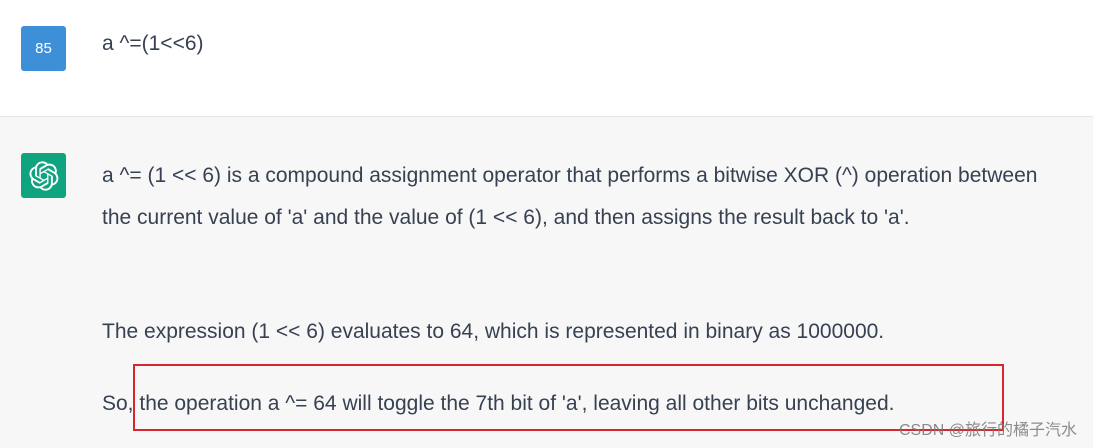 The image size is (1093, 448). What do you see at coordinates (43, 175) in the screenshot?
I see `openai-logo-icon` at bounding box center [43, 175].